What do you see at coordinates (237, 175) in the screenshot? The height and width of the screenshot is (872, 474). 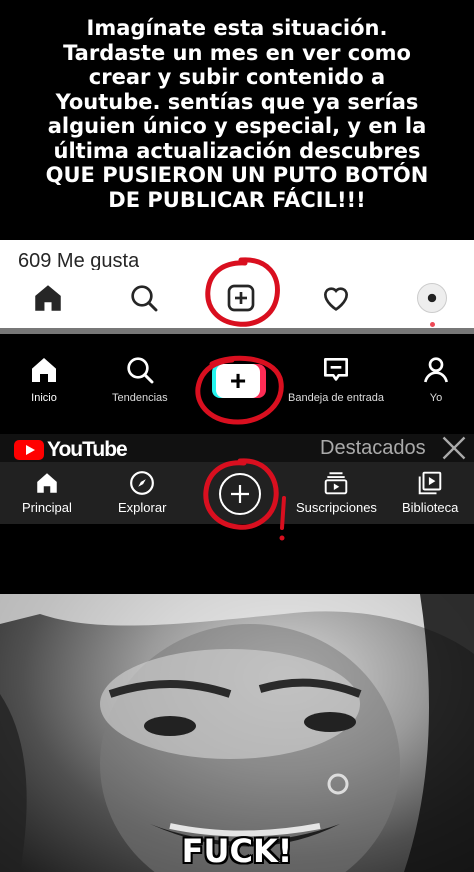 I see `caption-line: QUE PUSIERON UN PUTO BOTÓN` at bounding box center [237, 175].